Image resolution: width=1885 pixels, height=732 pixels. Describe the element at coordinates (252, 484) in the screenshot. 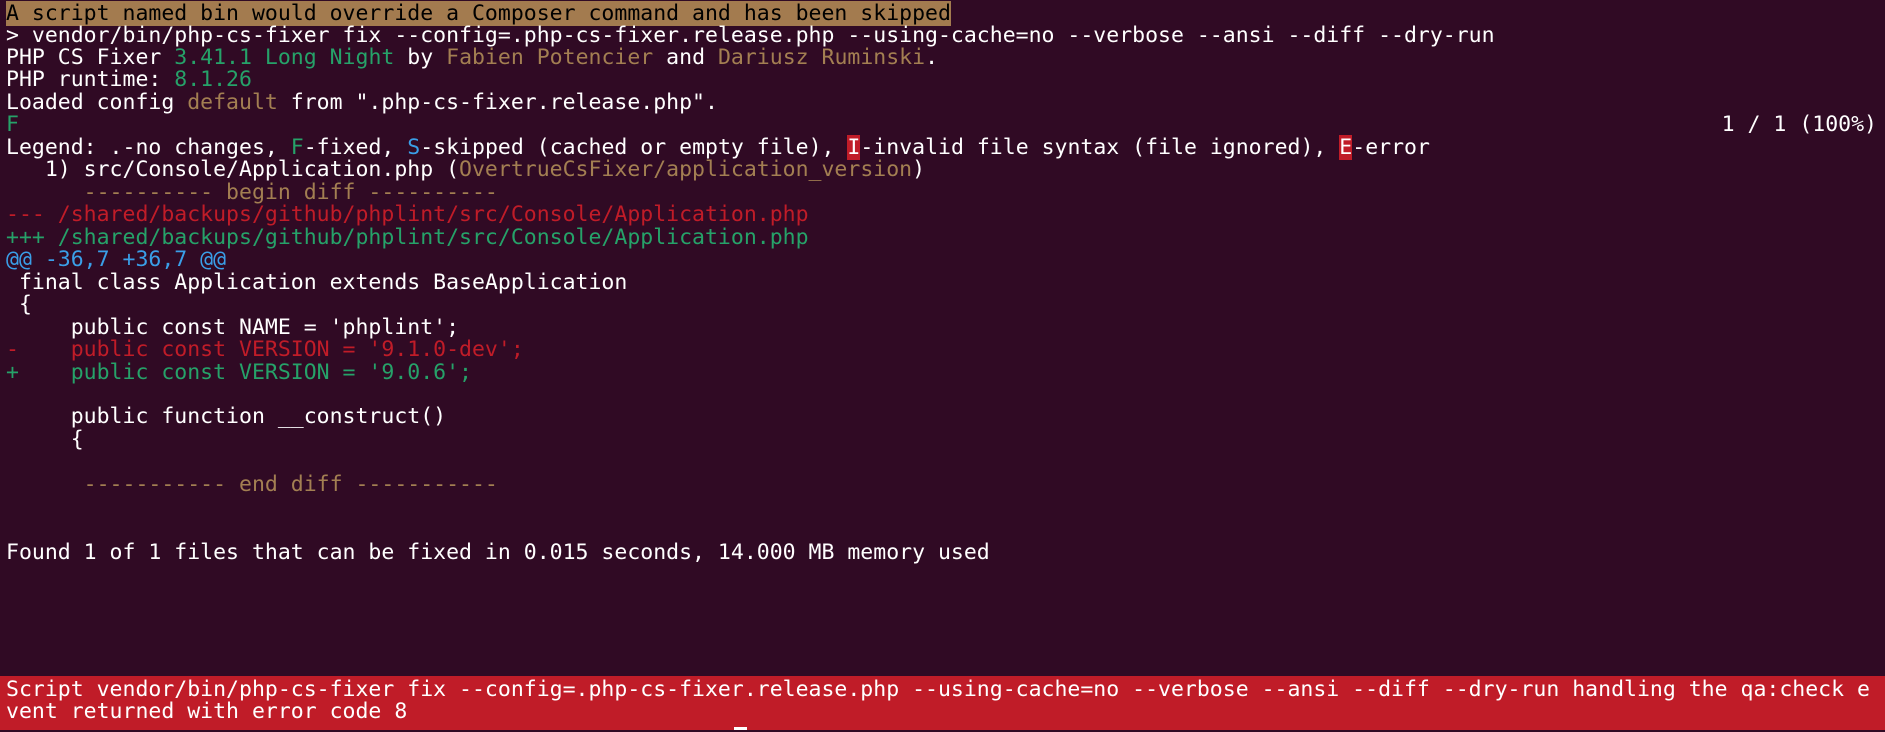

I see `end-diff-marker: ----------- end diff -----------` at that location.